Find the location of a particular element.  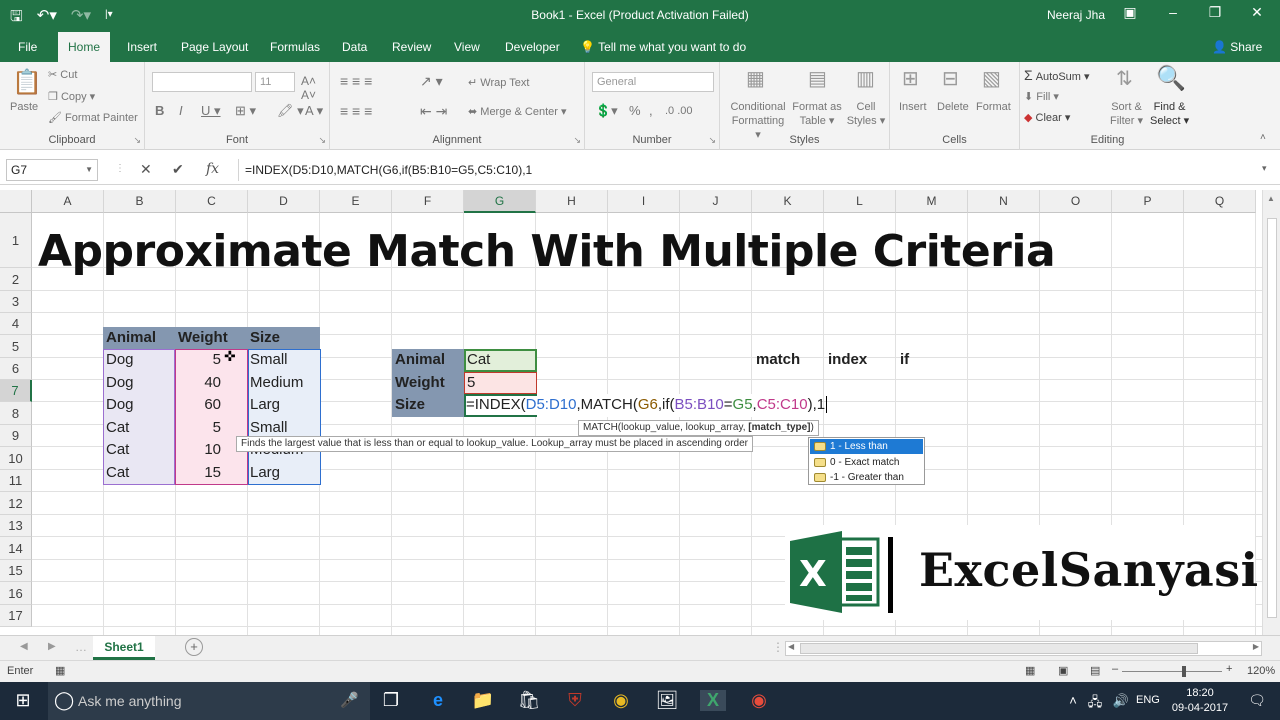

lookup-label-animal: Animal is located at coordinates (418, 360).